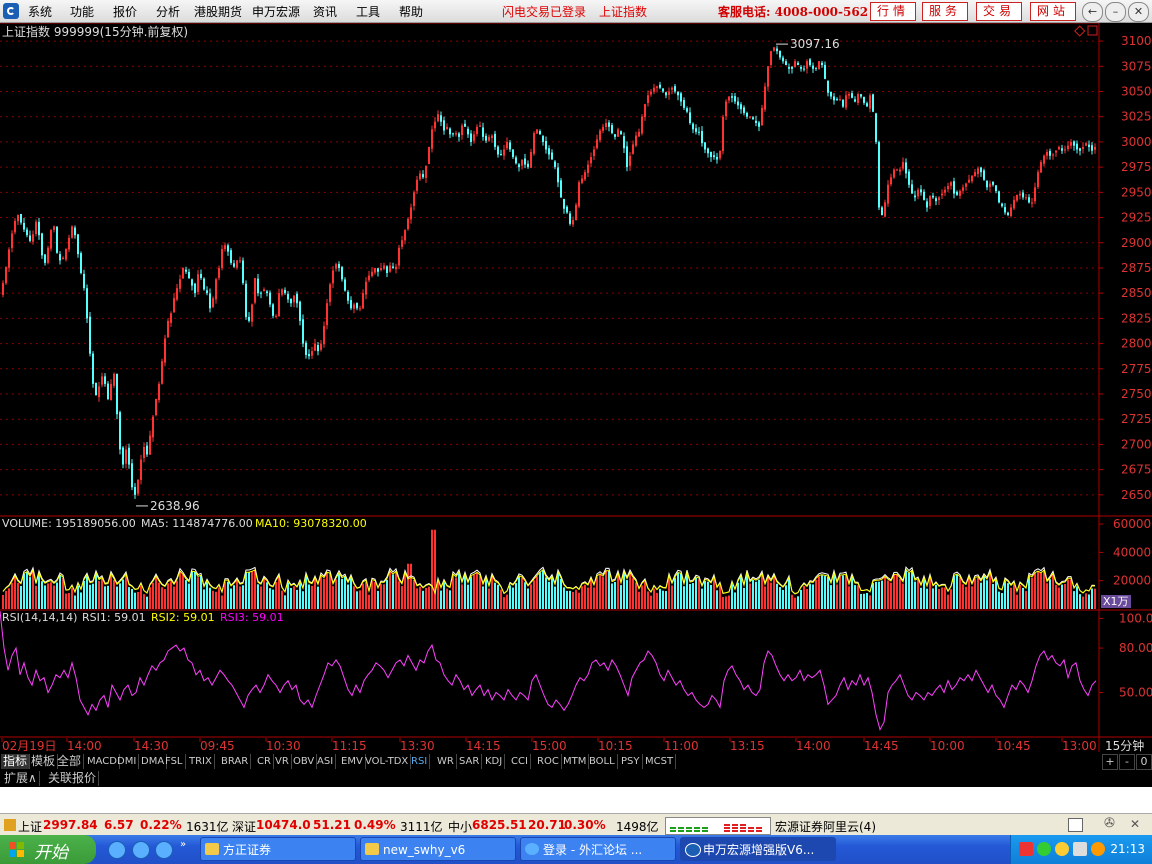 The image size is (1152, 864). What do you see at coordinates (183, 844) in the screenshot?
I see `expand-quicklaunch-icon: »` at bounding box center [183, 844].